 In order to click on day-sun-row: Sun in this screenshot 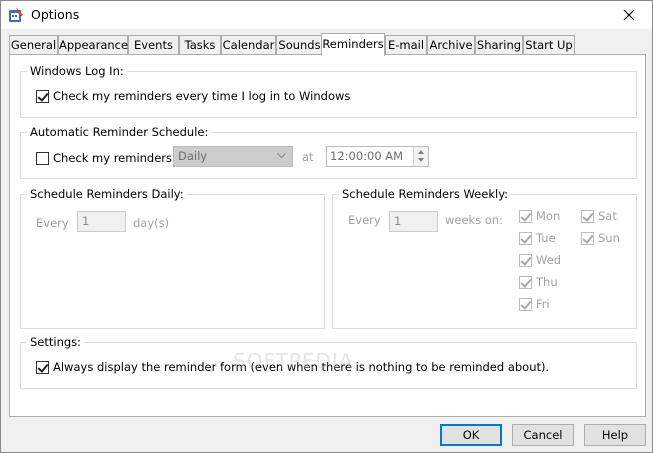, I will do `click(600, 238)`.